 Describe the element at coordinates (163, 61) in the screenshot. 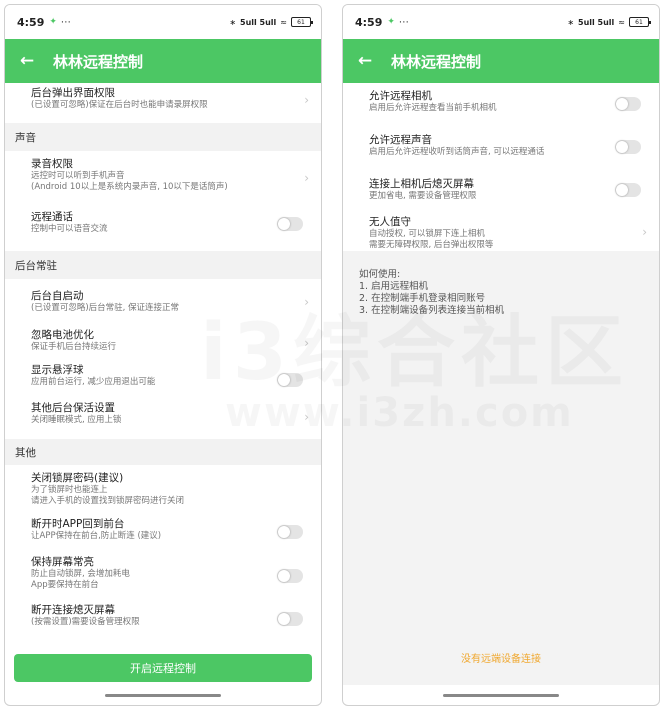

I see `app-bar: ← 林林远程控制` at that location.